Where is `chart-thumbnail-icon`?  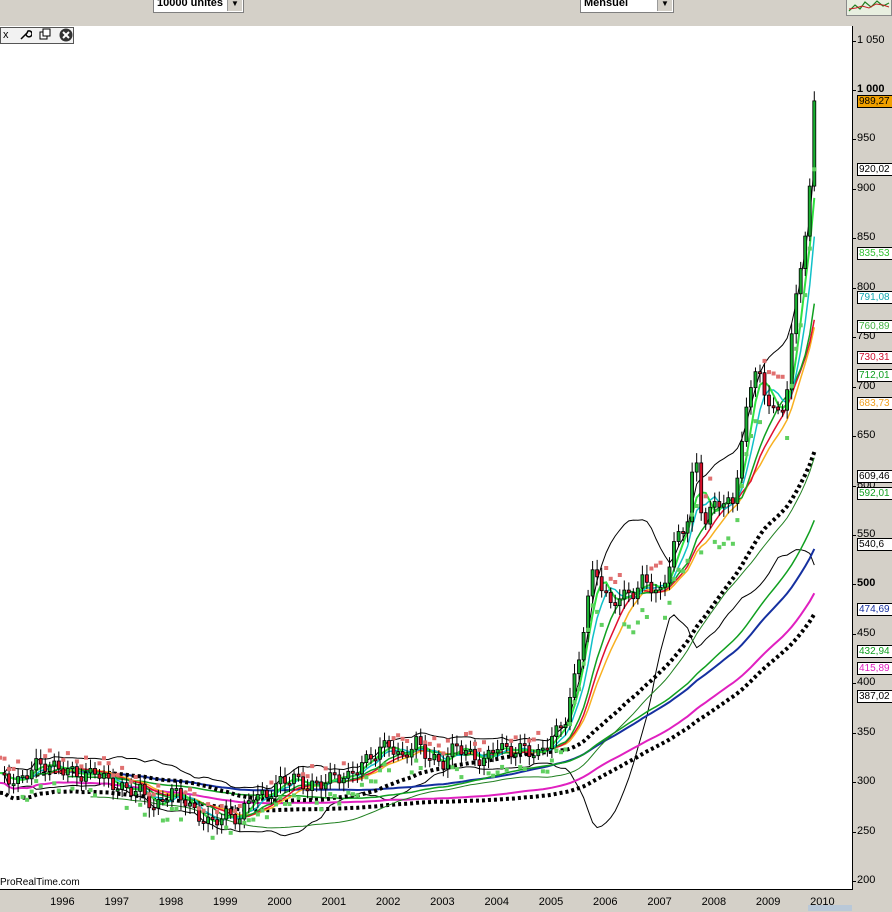 chart-thumbnail-icon is located at coordinates (869, 8).